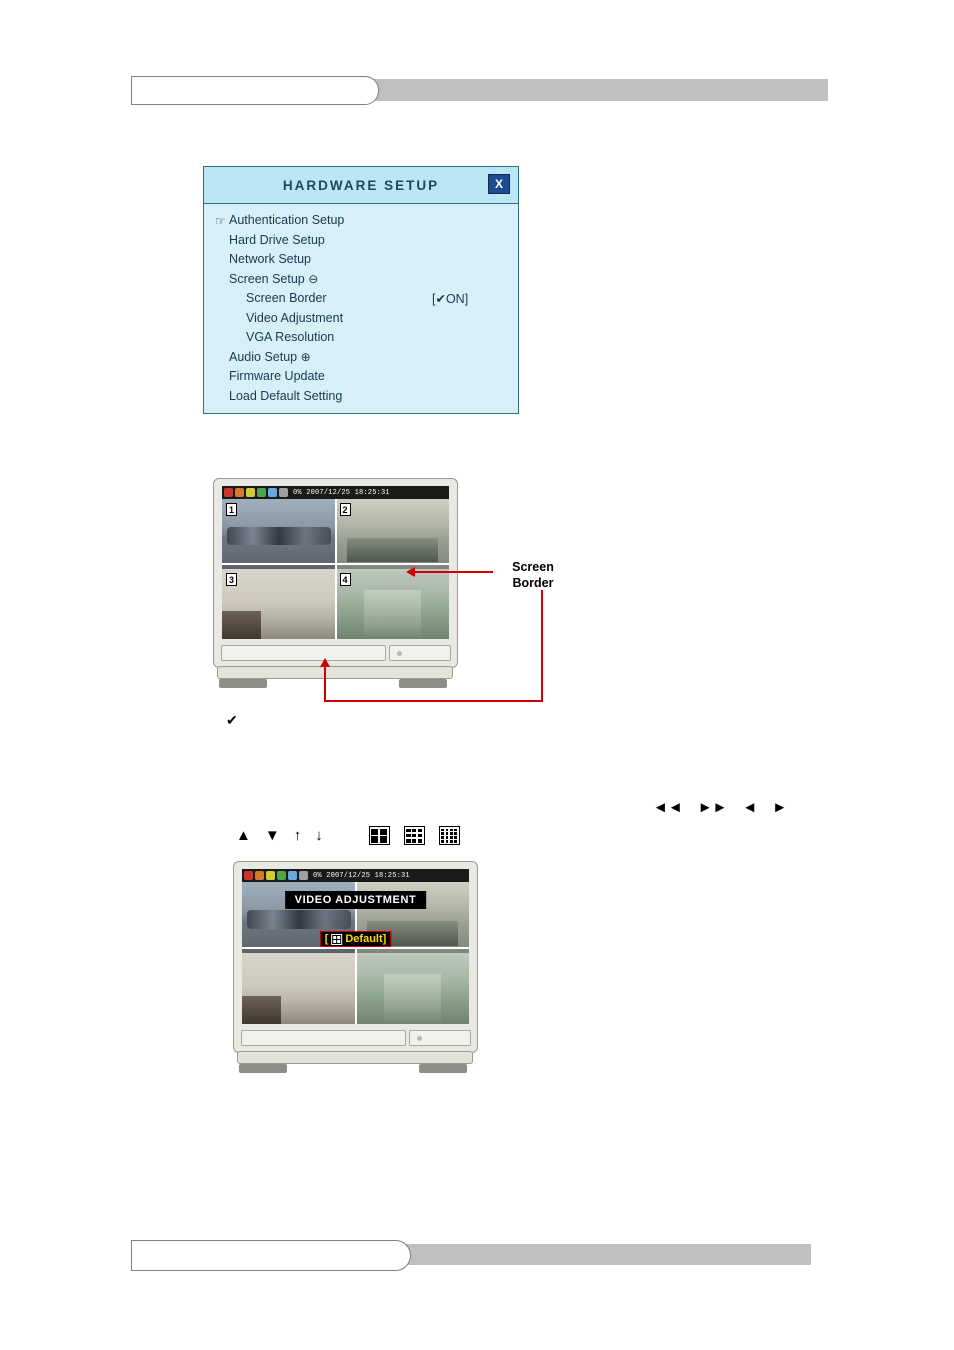 The height and width of the screenshot is (1350, 954). I want to click on arrow-down-filled-icon: ▼, so click(272, 835).